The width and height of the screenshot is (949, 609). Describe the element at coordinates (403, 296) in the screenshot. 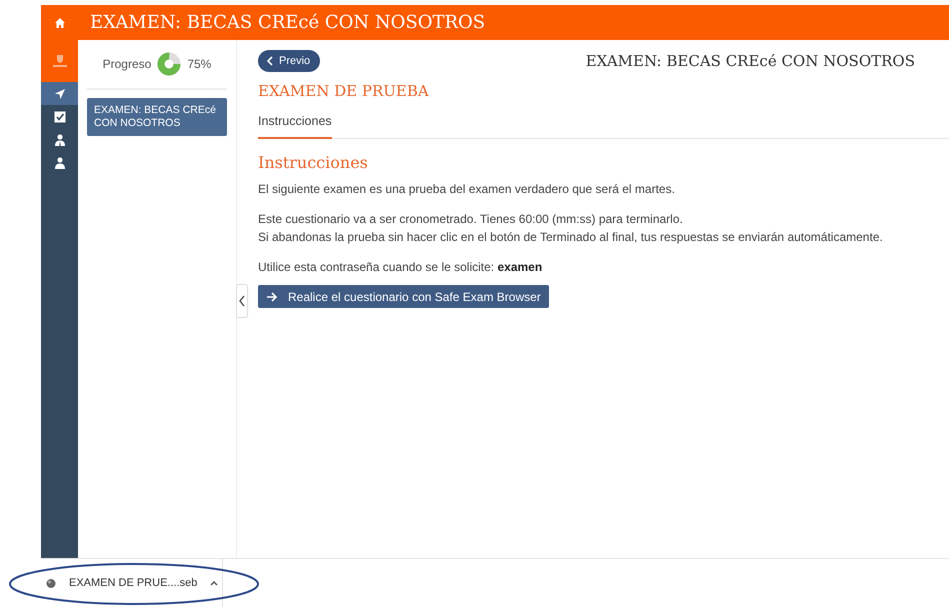

I see `start-quiz-button: Realice el cuestionario con Safe Exam Browser` at that location.